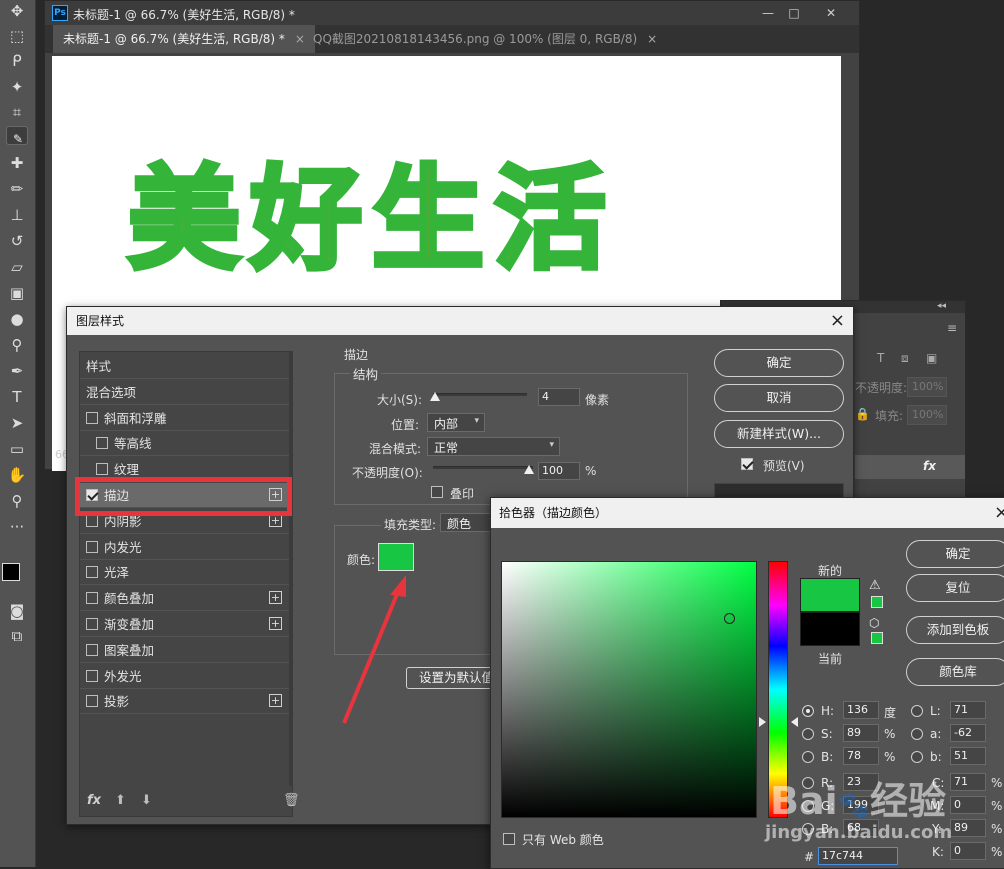 The image size is (1004, 869). What do you see at coordinates (185, 599) in the screenshot?
I see `style-item: 颜色叠加 +` at bounding box center [185, 599].